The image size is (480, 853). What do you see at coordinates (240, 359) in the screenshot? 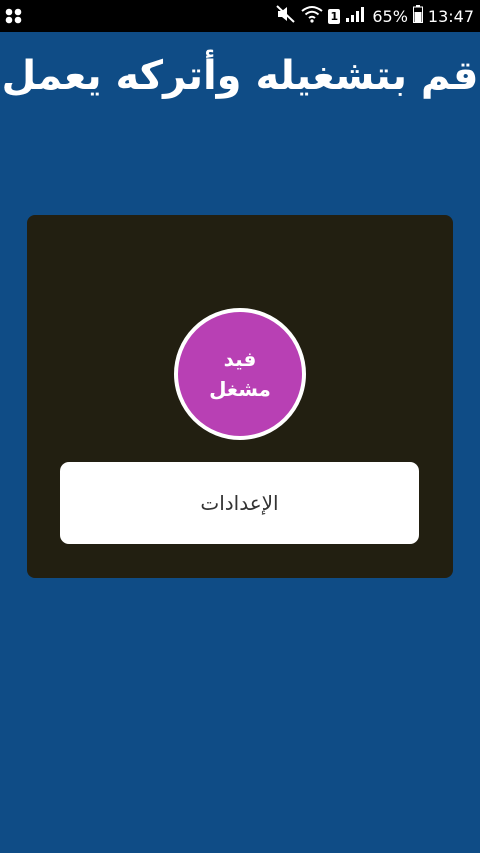
I see `toggle-label-line1: فيد` at bounding box center [240, 359].